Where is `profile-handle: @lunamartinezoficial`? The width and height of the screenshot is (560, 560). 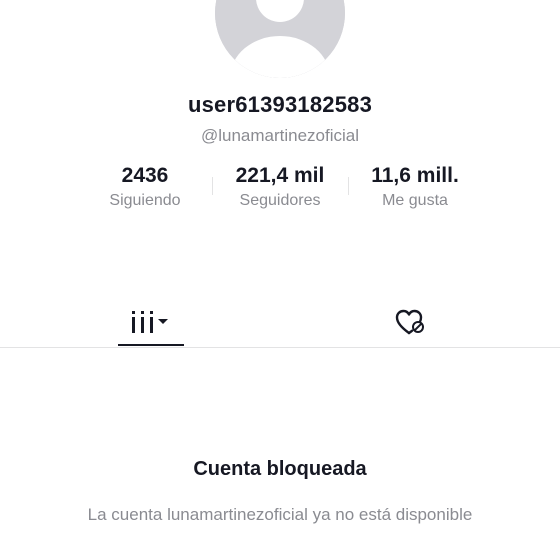 profile-handle: @lunamartinezoficial is located at coordinates (280, 135).